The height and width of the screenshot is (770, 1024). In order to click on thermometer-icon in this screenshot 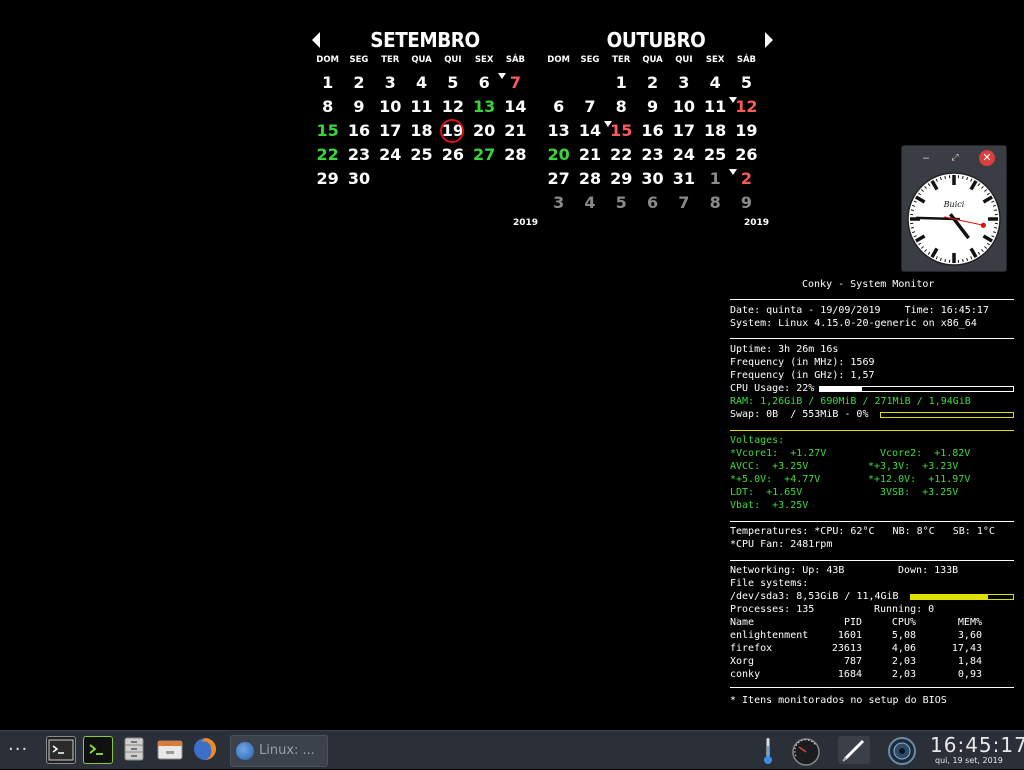, I will do `click(768, 750)`.